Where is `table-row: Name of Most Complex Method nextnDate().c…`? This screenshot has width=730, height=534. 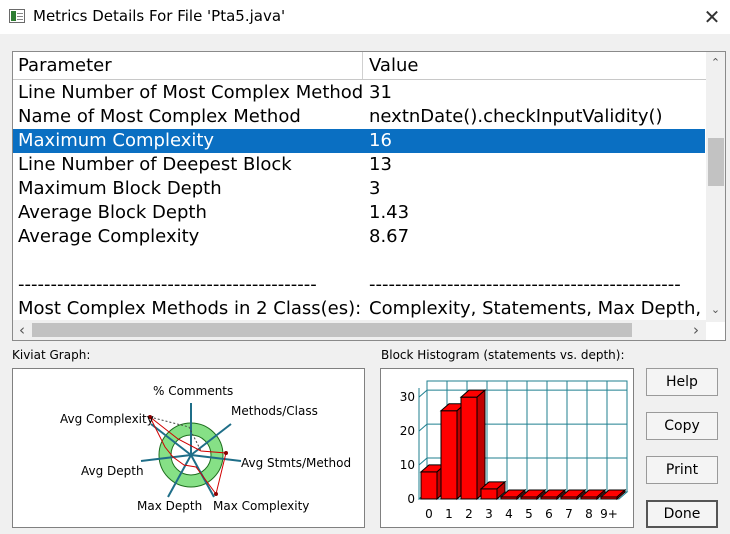
table-row: Name of Most Complex Method nextnDate().c… is located at coordinates (359, 117).